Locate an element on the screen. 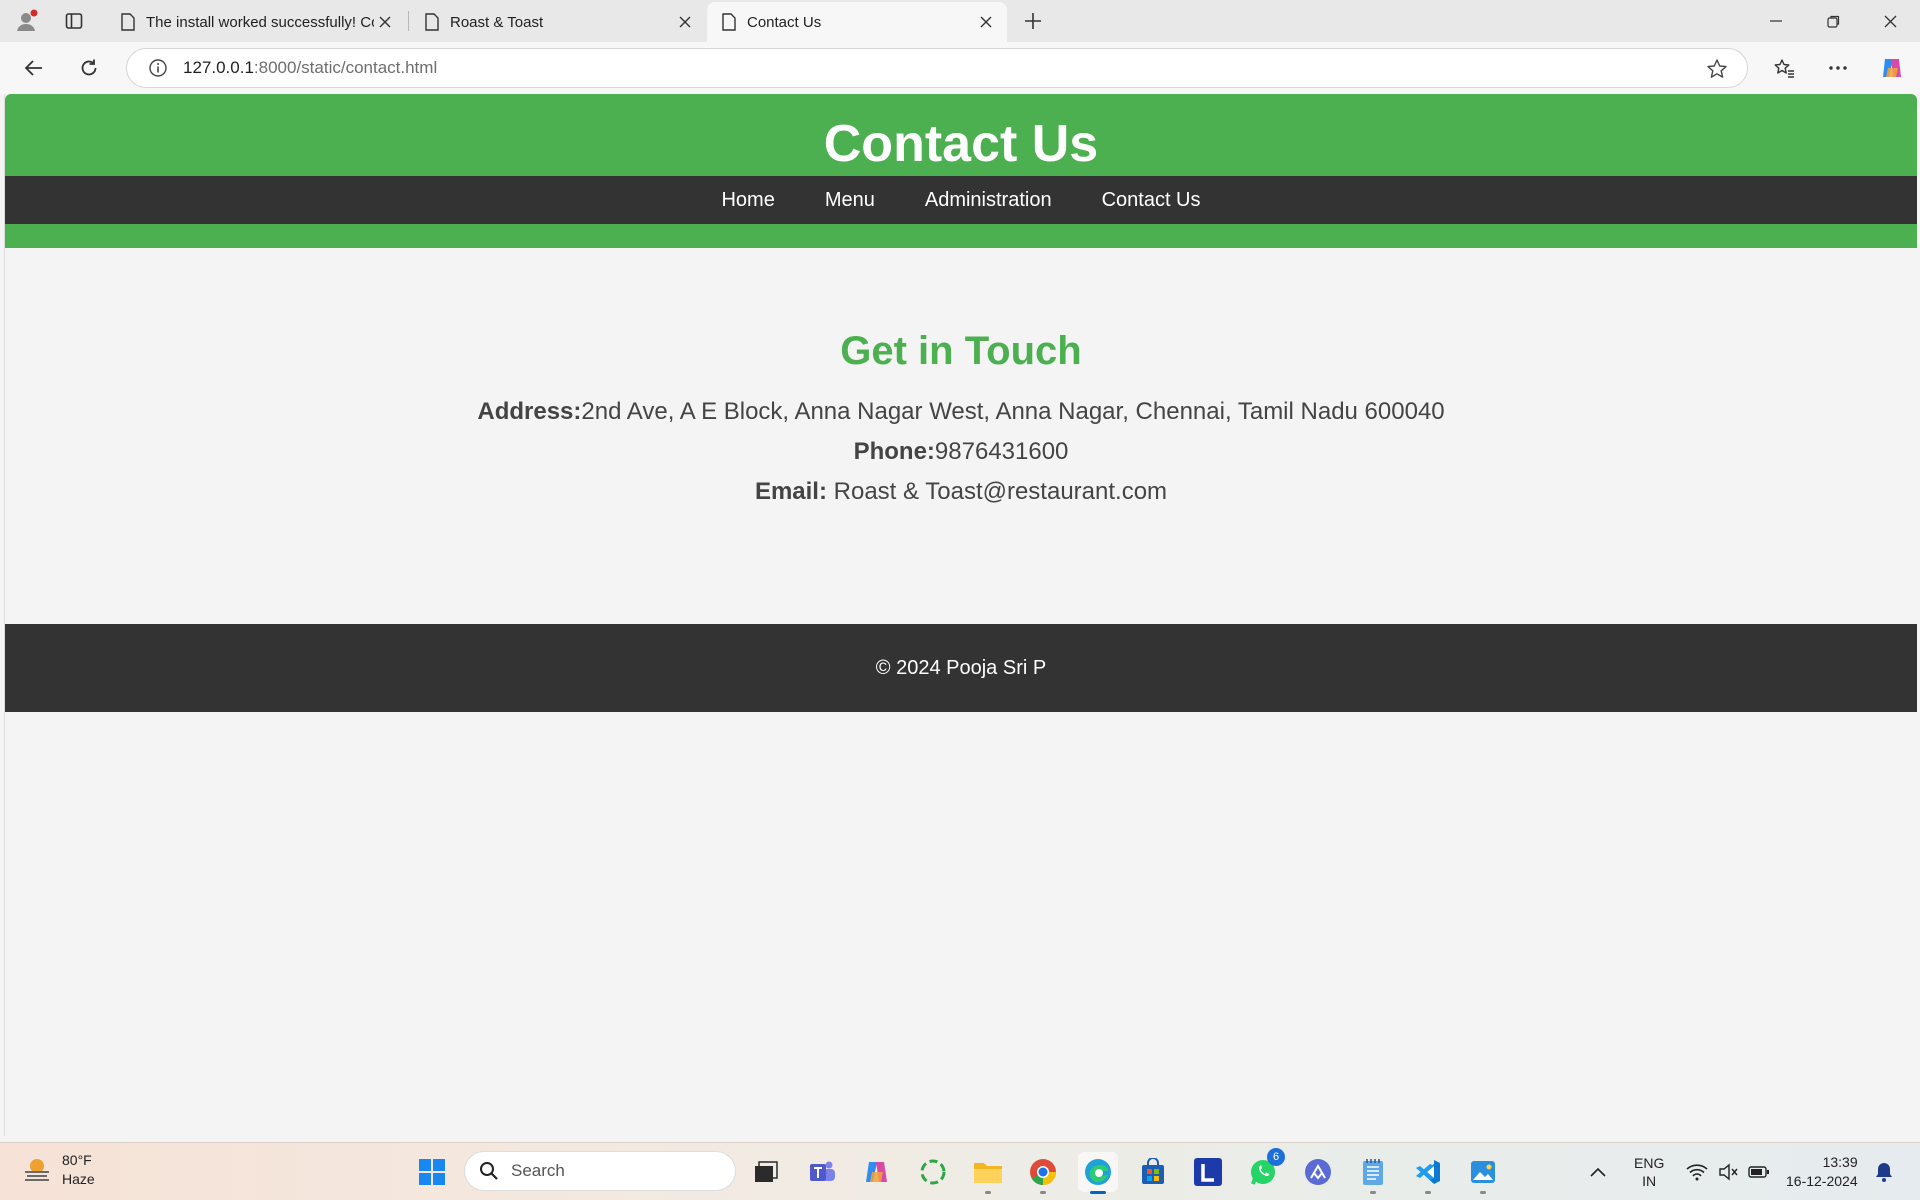 The height and width of the screenshot is (1200, 1920). new-tab-icon is located at coordinates (1033, 21).